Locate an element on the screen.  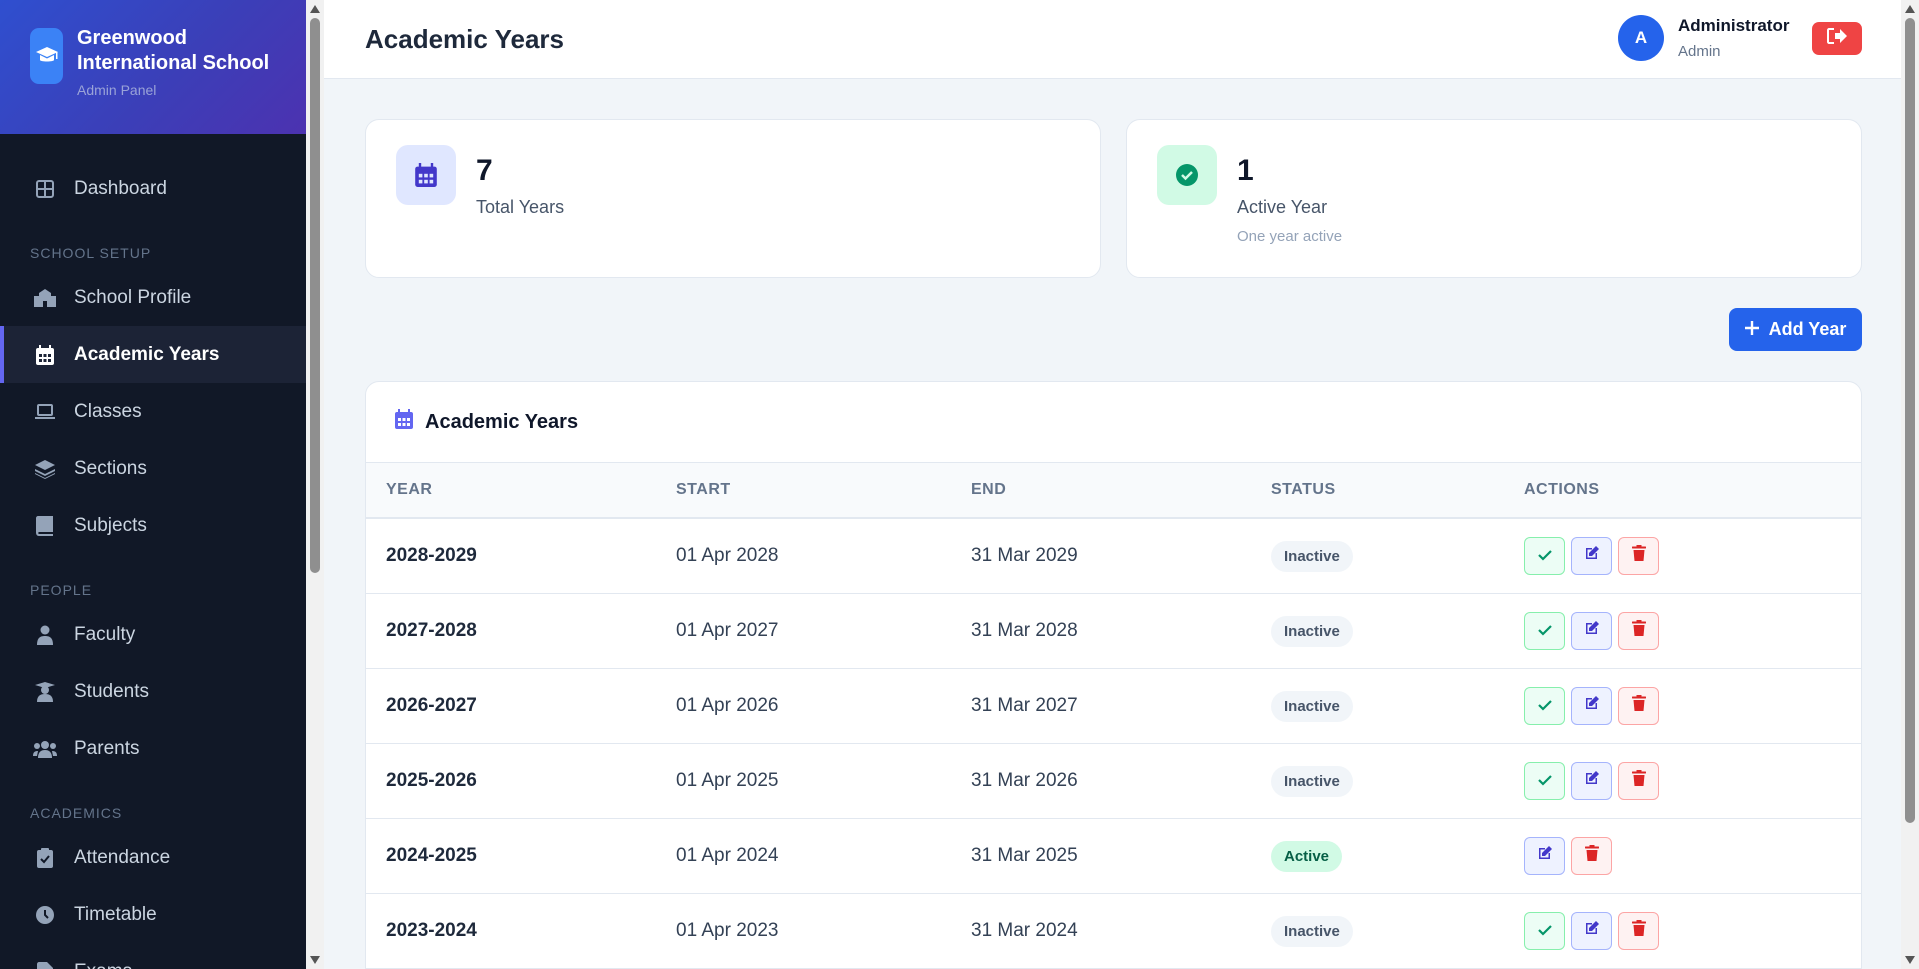
cell-year: 2025-2026 is located at coordinates (431, 780).